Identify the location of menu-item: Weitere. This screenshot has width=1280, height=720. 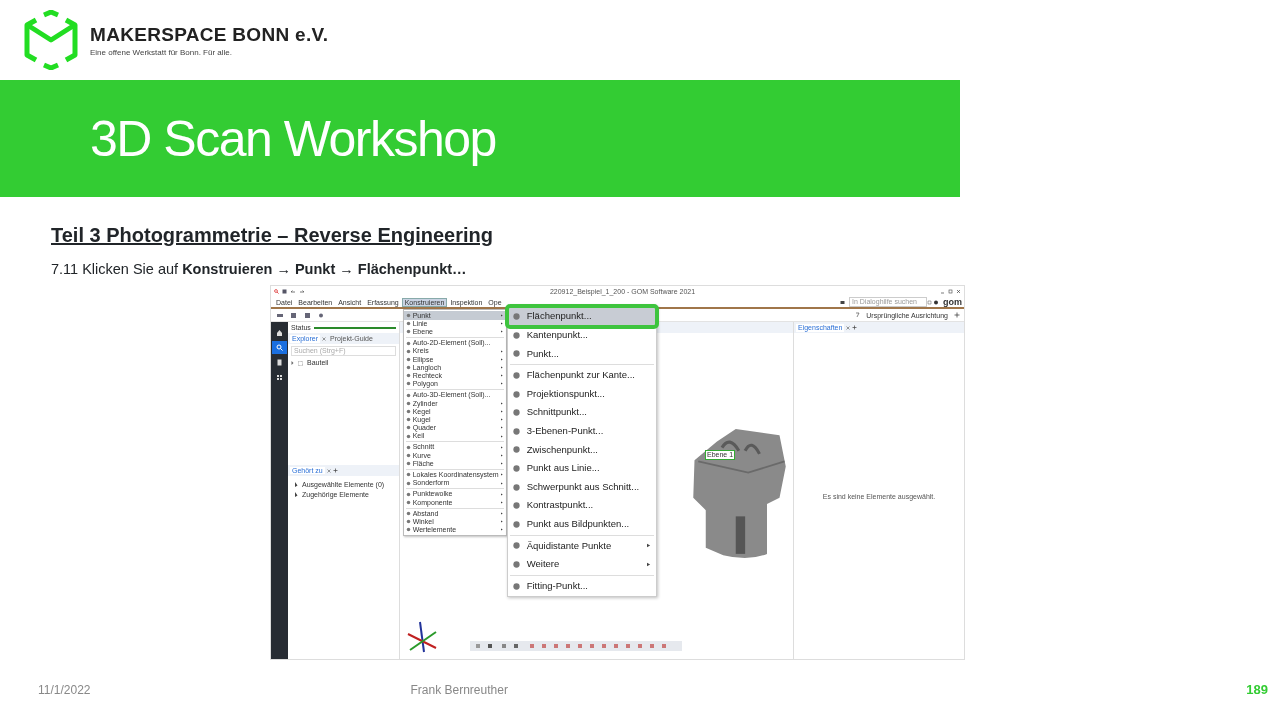
(581, 564).